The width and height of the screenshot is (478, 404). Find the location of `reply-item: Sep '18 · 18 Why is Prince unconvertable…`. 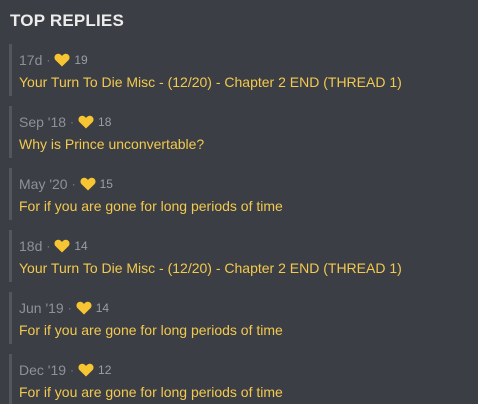

reply-item: Sep '18 · 18 Why is Prince unconvertable… is located at coordinates (239, 132).